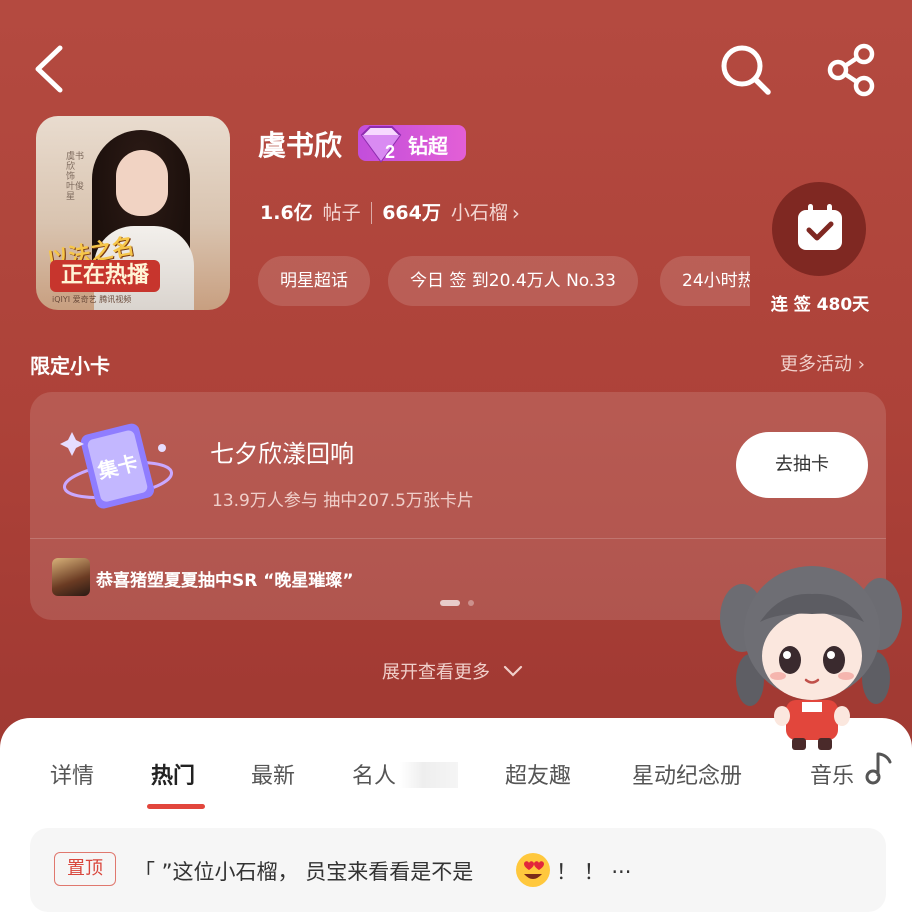 The image size is (912, 920). Describe the element at coordinates (314, 281) in the screenshot. I see `pill-star-topic: 明星超话` at that location.